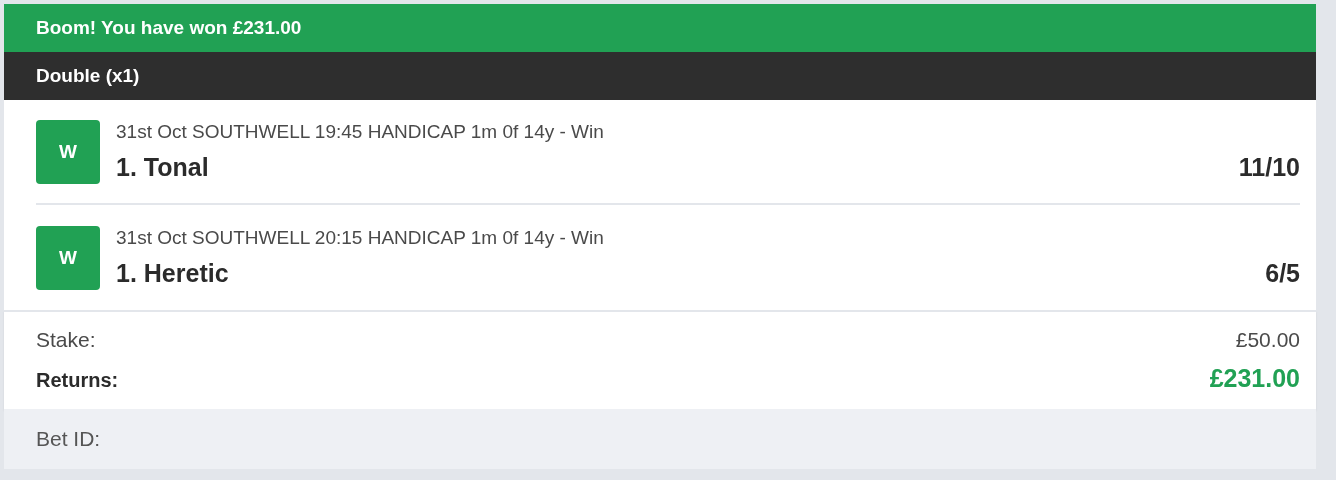 The height and width of the screenshot is (480, 1336). What do you see at coordinates (66, 340) in the screenshot?
I see `summary-label: Stake:` at bounding box center [66, 340].